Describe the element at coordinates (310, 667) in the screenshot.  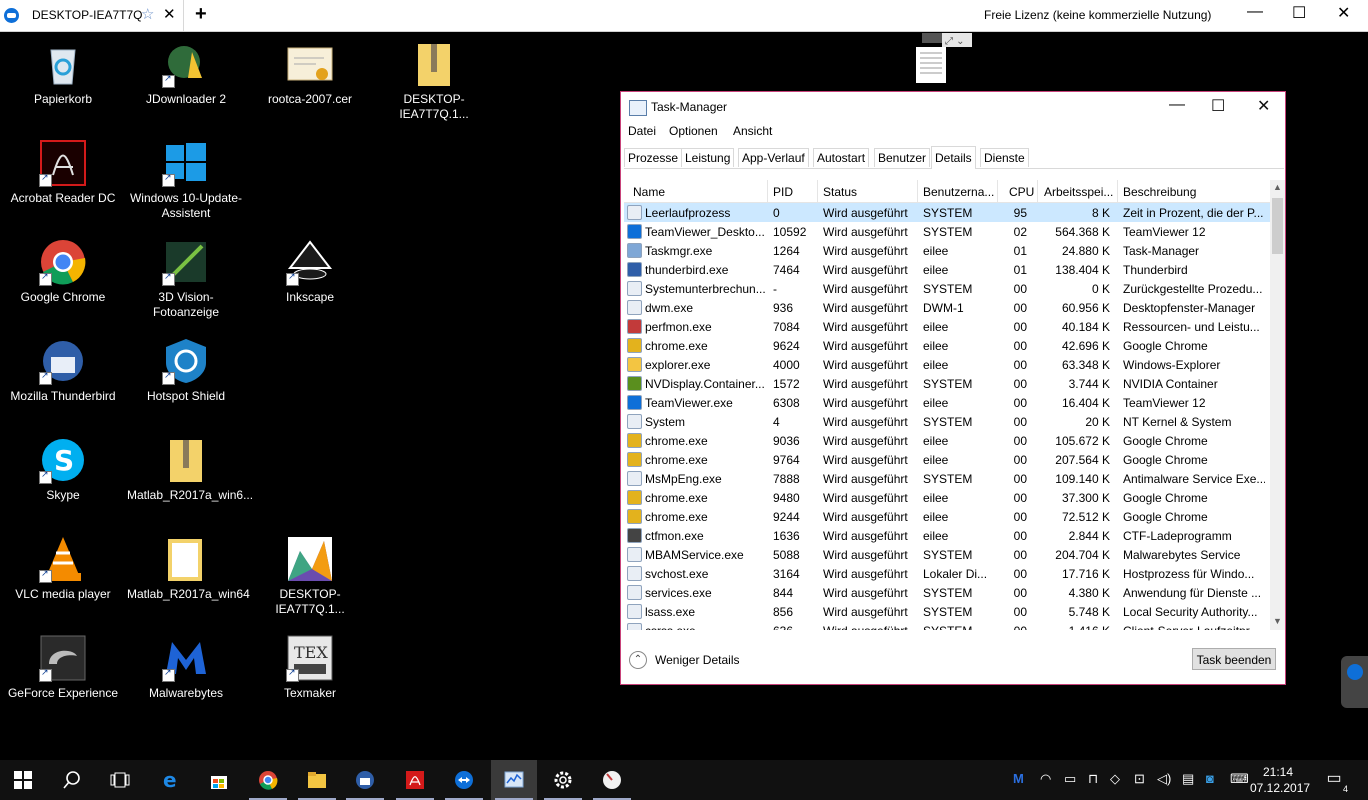
I see `desktop-icon: TEX Texmaker` at that location.